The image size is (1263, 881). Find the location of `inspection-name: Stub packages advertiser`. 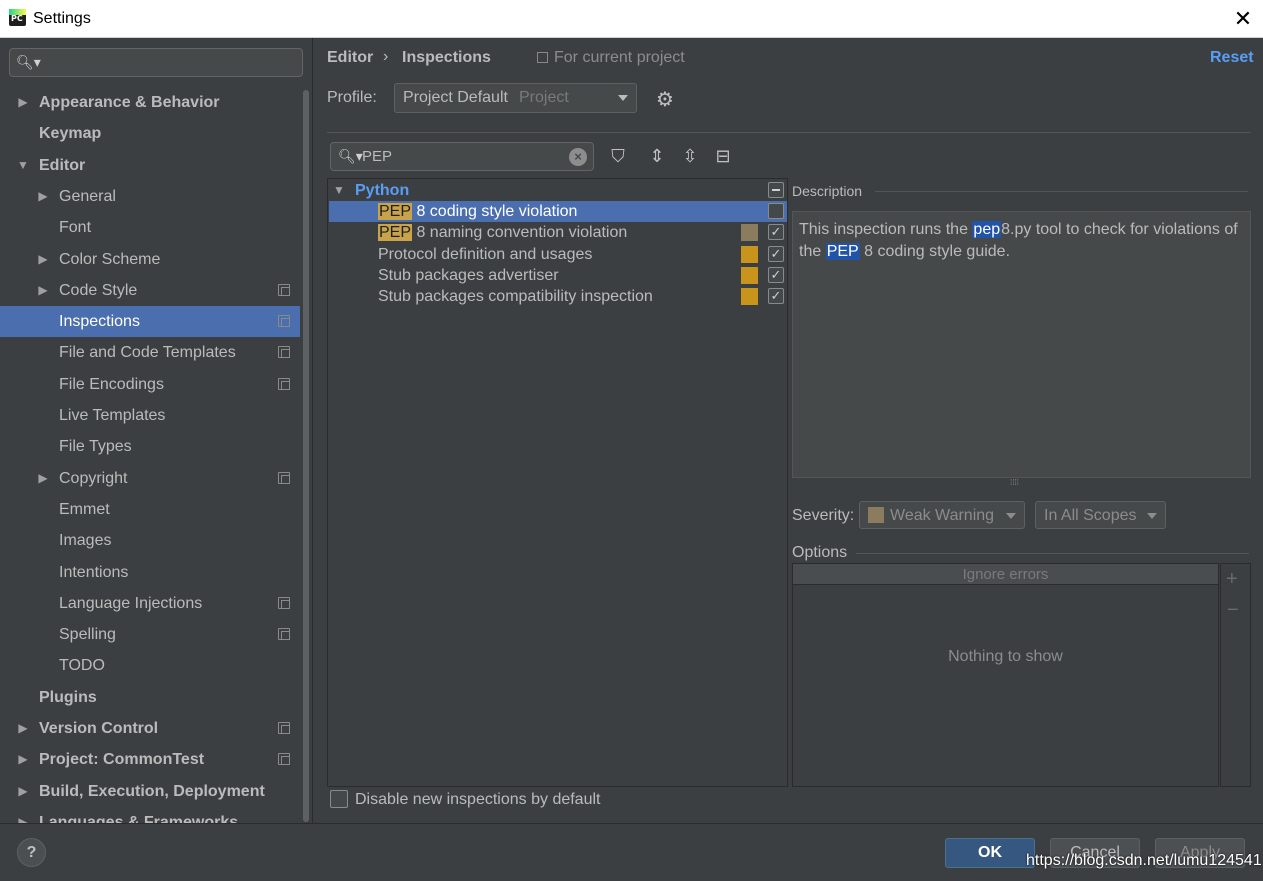

inspection-name: Stub packages advertiser is located at coordinates (468, 275).